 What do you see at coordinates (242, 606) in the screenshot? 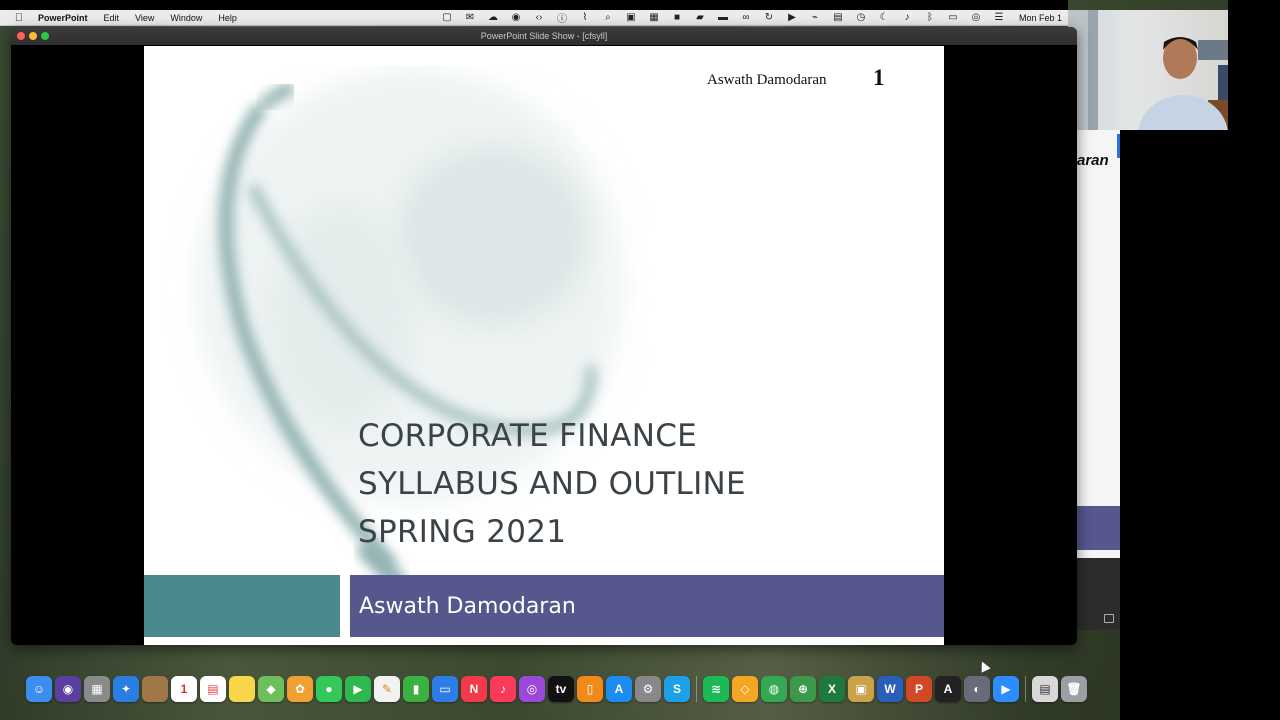
I see `footer-teal-band` at bounding box center [242, 606].